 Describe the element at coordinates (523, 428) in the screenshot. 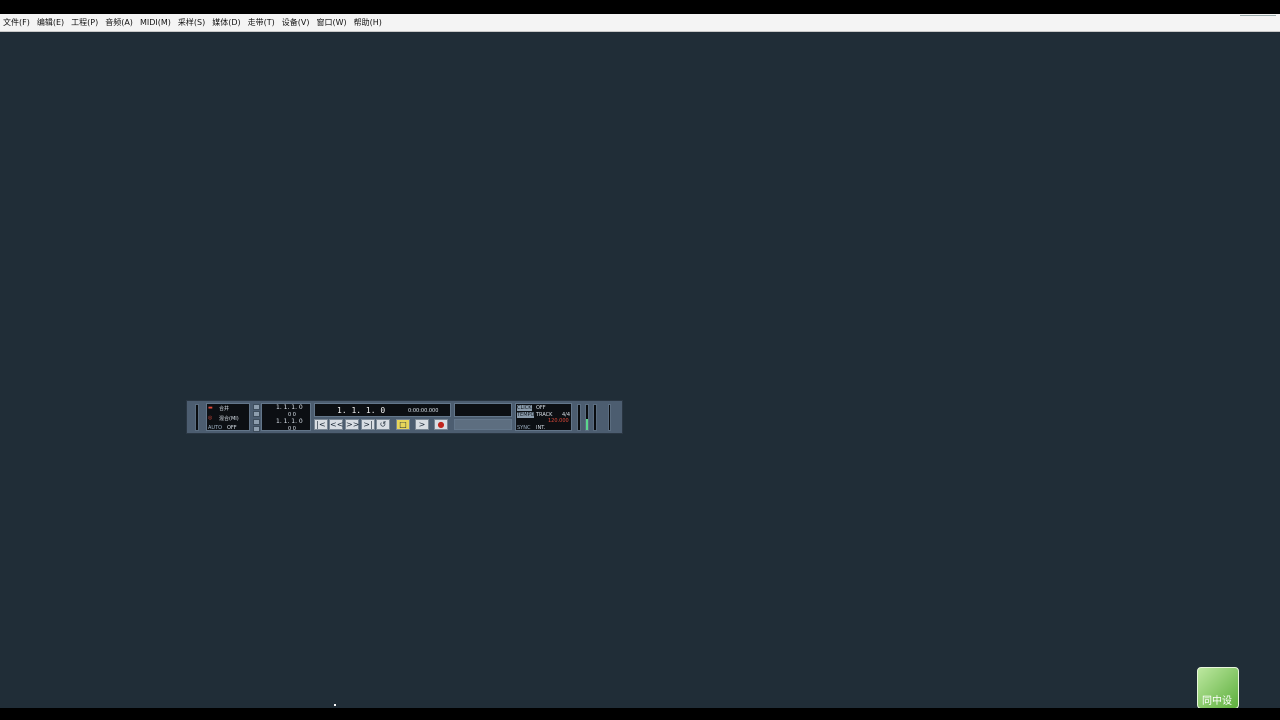

I see `sync-label: SYNC` at that location.